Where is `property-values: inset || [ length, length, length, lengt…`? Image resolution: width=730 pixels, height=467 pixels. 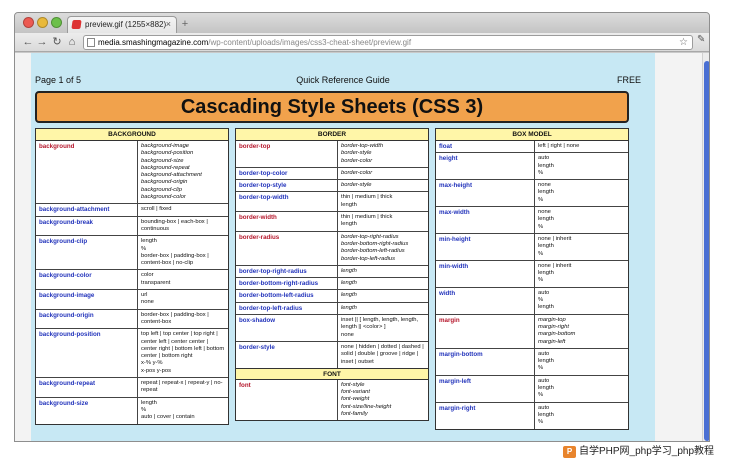
property-values: inset || [ length, length, length, lengt… is located at coordinates (380, 327).